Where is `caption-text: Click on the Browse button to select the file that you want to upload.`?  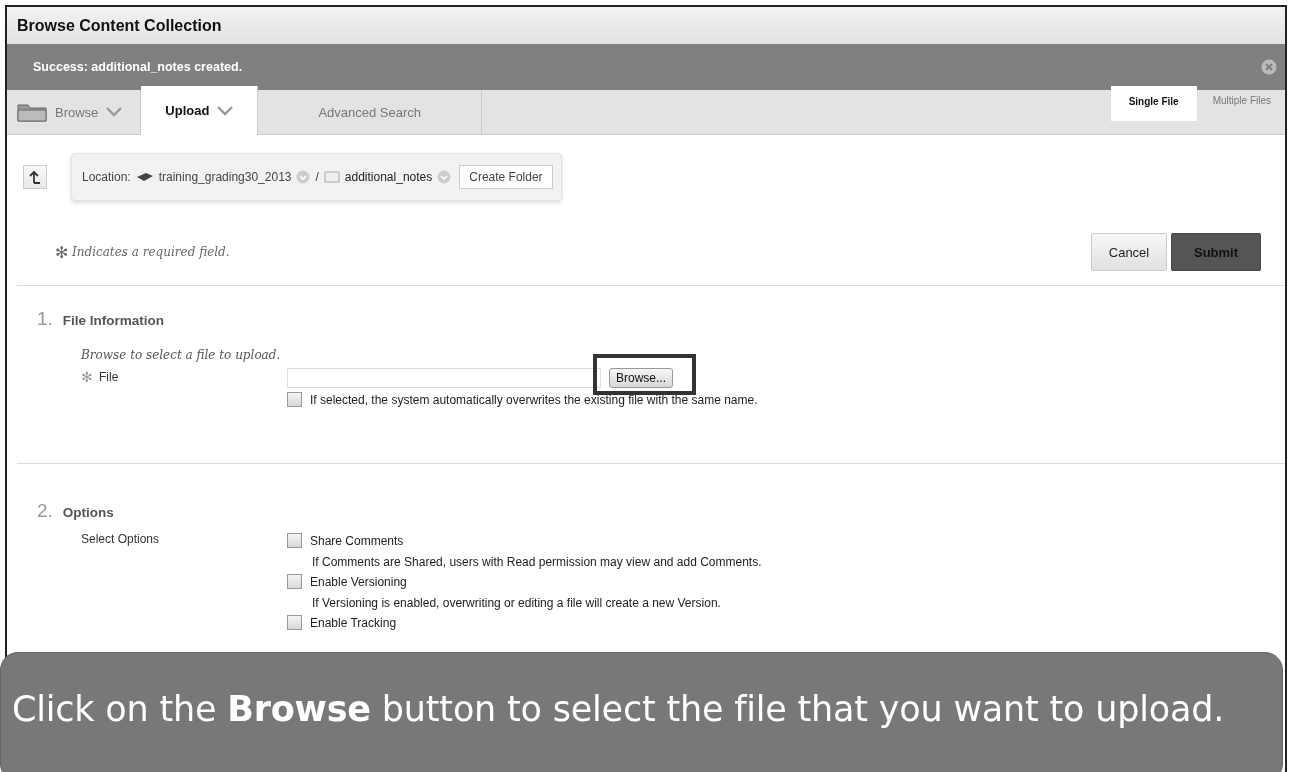 caption-text: Click on the Browse button to select the file that you want to upload. is located at coordinates (618, 709).